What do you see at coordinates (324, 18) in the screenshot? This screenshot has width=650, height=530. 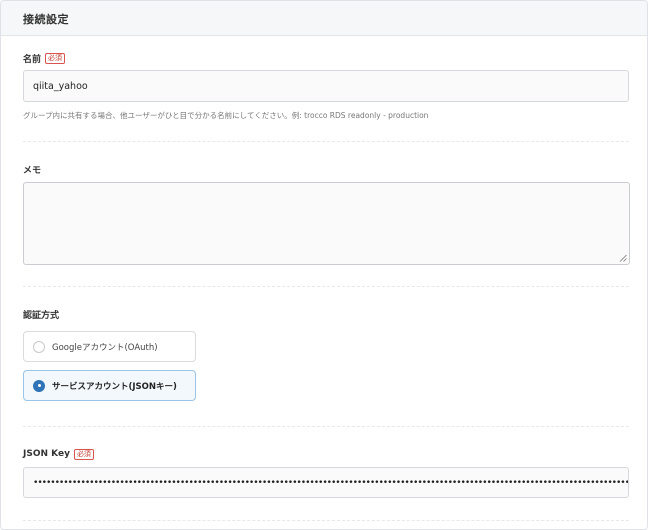 I see `card-header: 接続設定` at bounding box center [324, 18].